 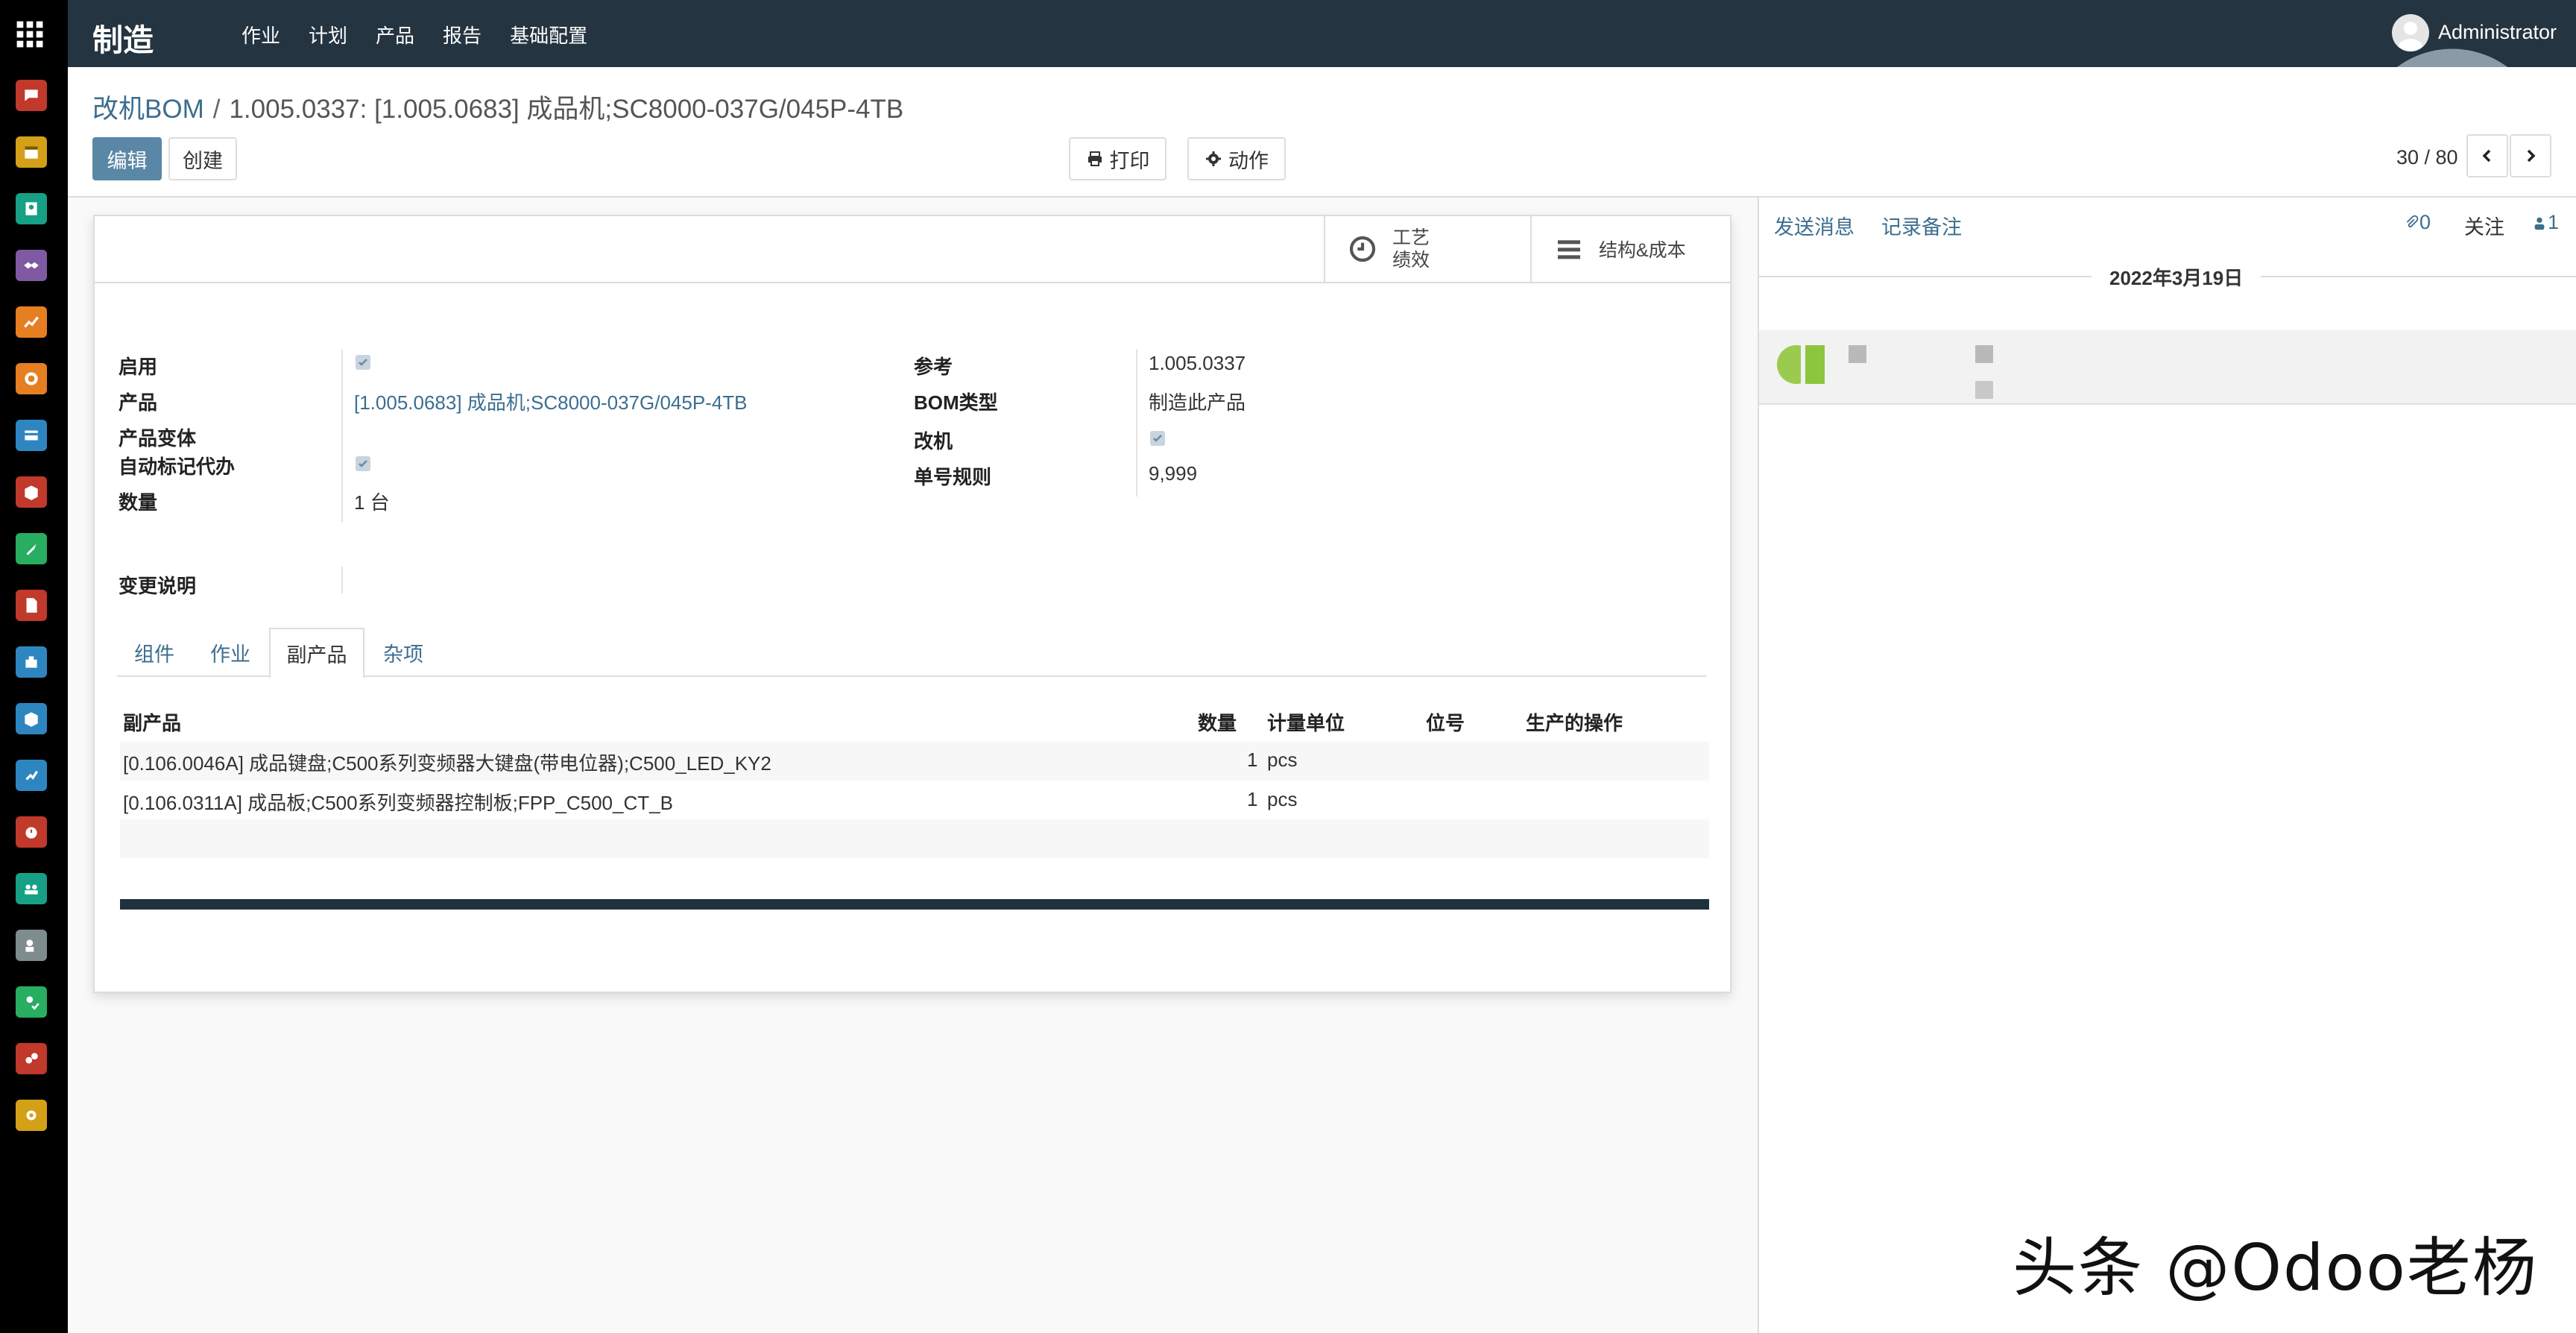 What do you see at coordinates (31, 1116) in the screenshot?
I see `settings-app-icon` at bounding box center [31, 1116].